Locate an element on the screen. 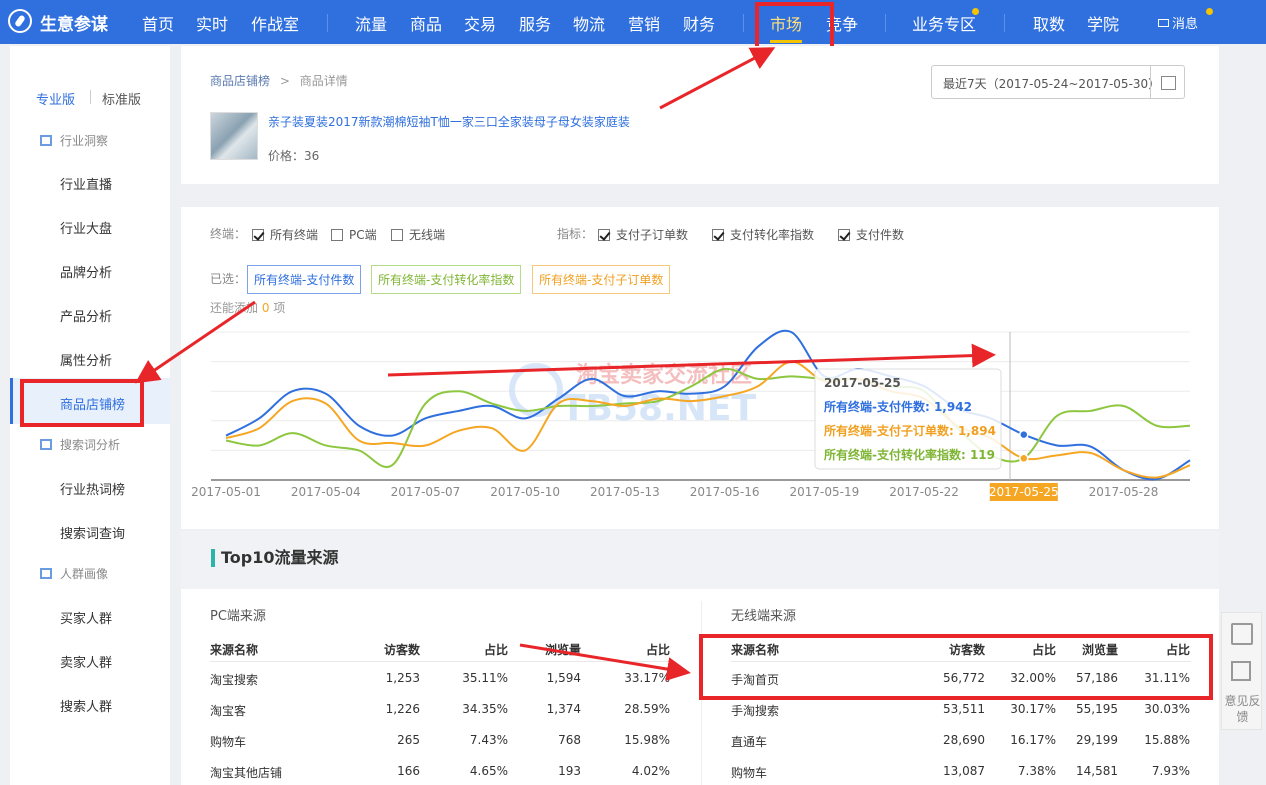  message-button: 消息 is located at coordinates (1178, 22).